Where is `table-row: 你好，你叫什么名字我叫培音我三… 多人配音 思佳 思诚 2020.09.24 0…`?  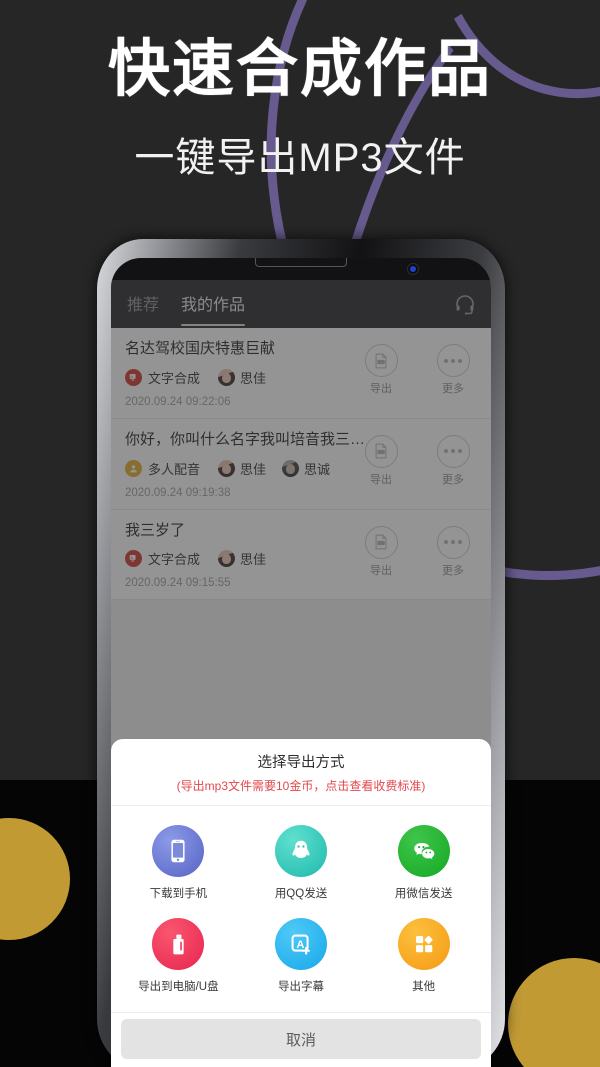
table-row: 你好，你叫什么名字我叫培音我三… 多人配音 思佳 思诚 2020.09.24 0… is located at coordinates (301, 464).